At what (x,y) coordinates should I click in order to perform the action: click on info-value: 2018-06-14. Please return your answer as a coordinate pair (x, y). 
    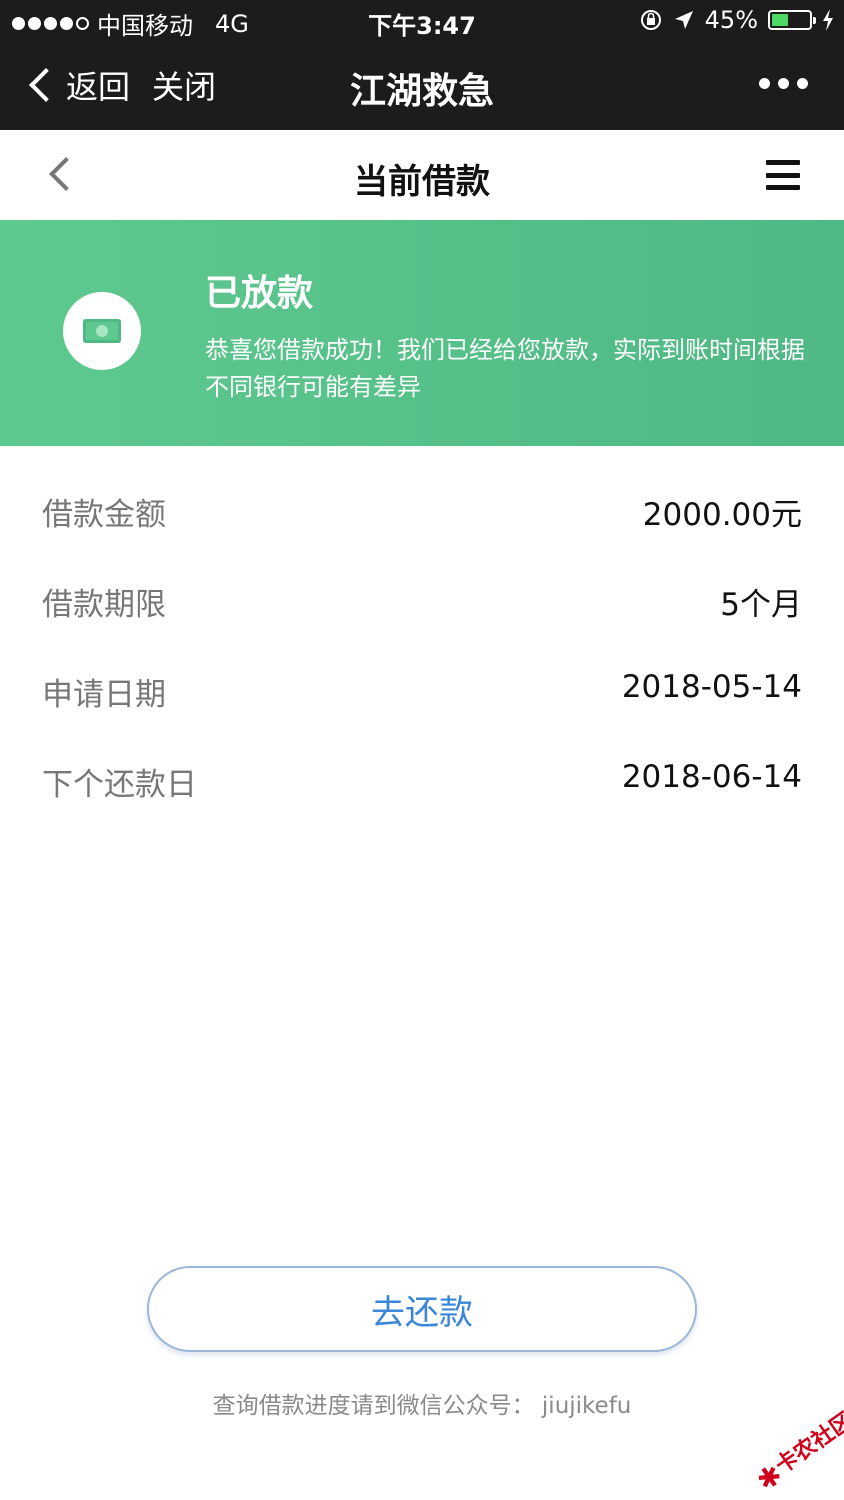
    Looking at the image, I should click on (711, 777).